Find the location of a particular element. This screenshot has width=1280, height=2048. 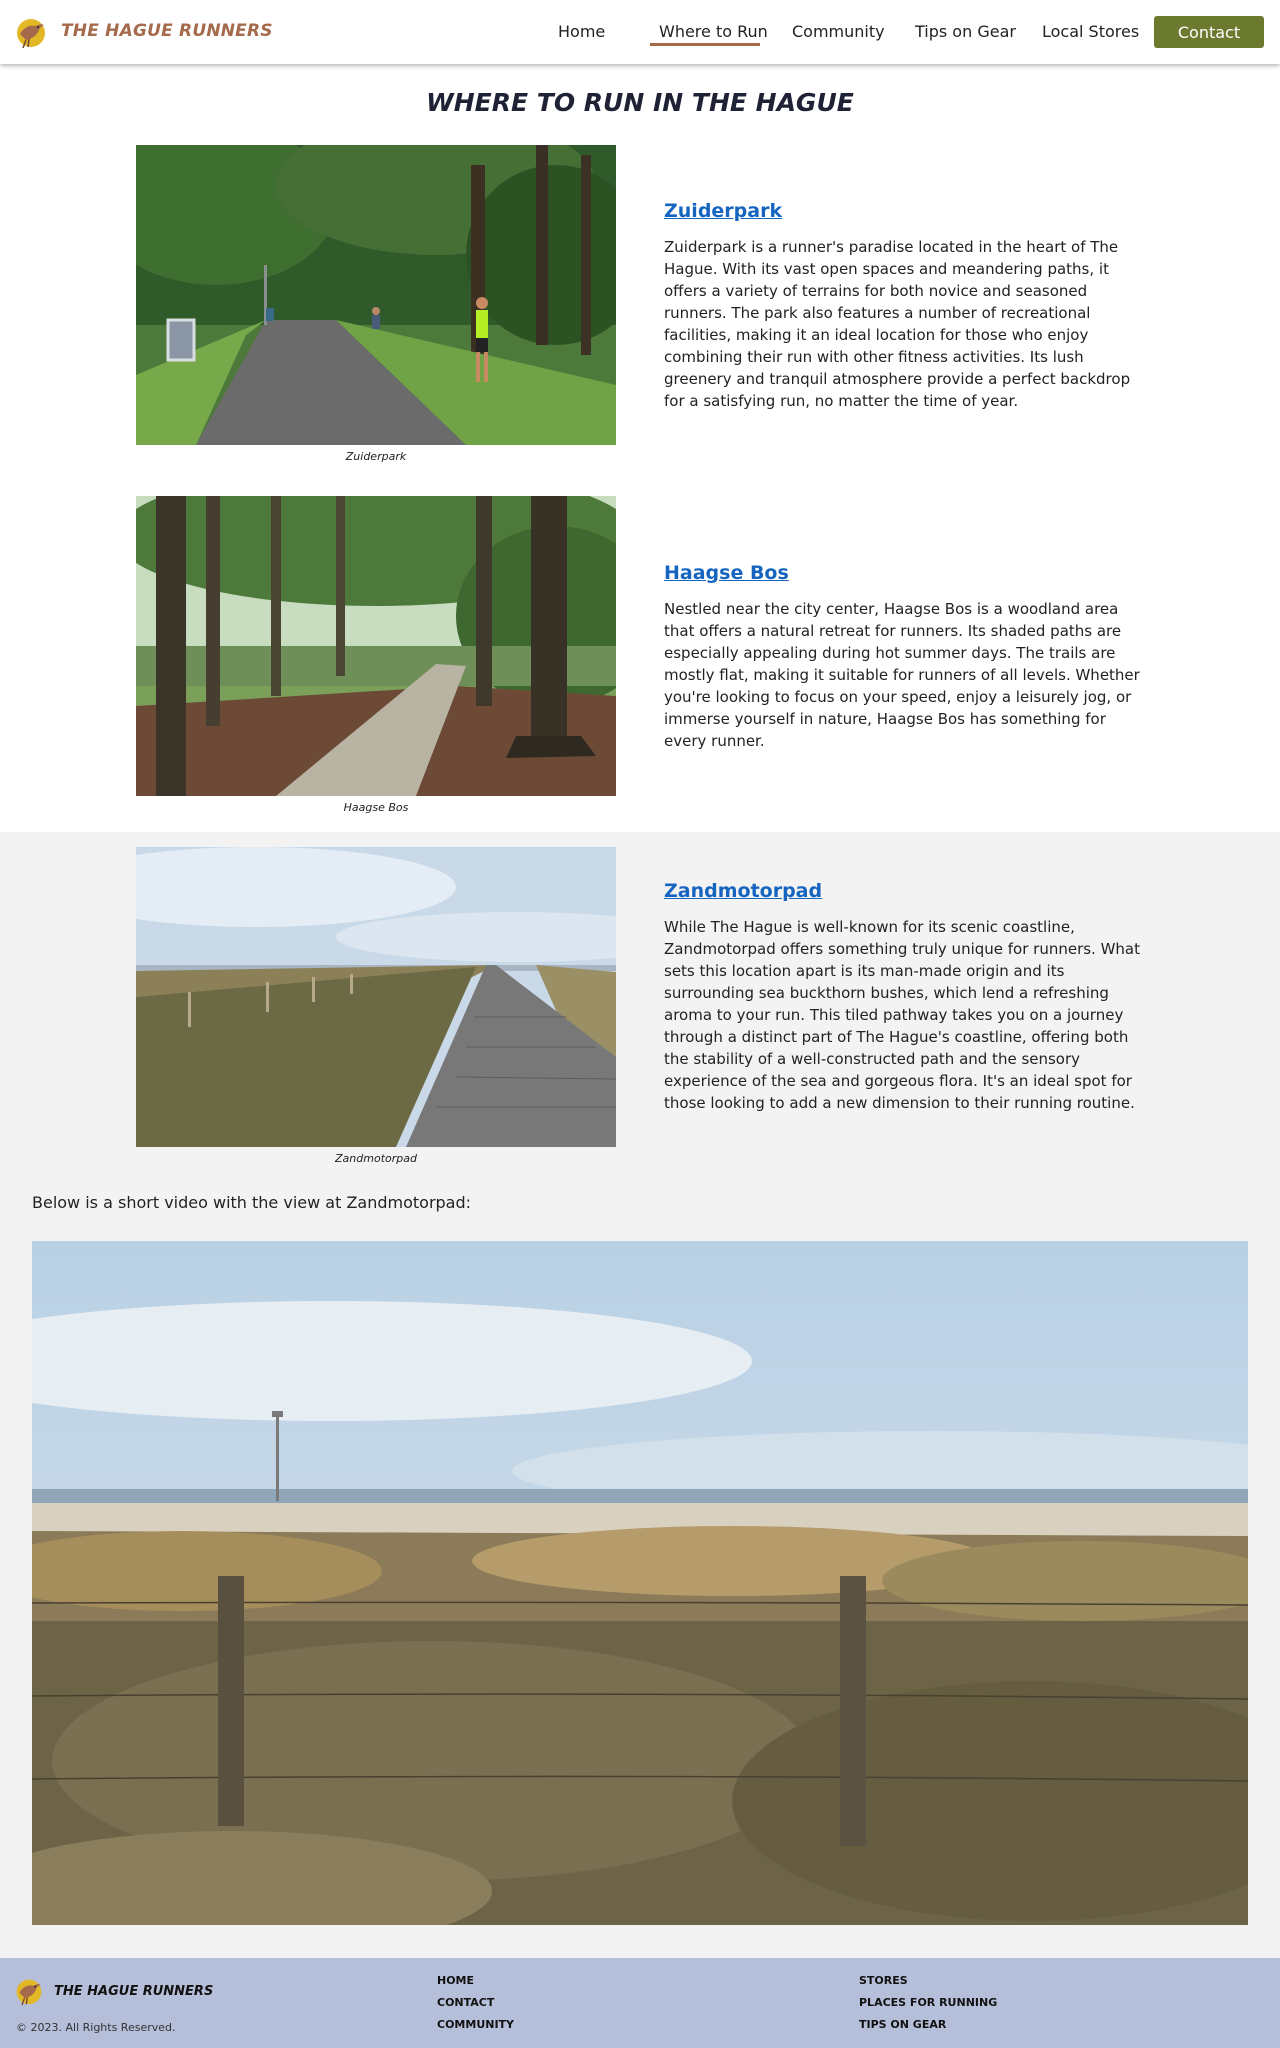

nav-where-to-run: Where to Run is located at coordinates (713, 31).